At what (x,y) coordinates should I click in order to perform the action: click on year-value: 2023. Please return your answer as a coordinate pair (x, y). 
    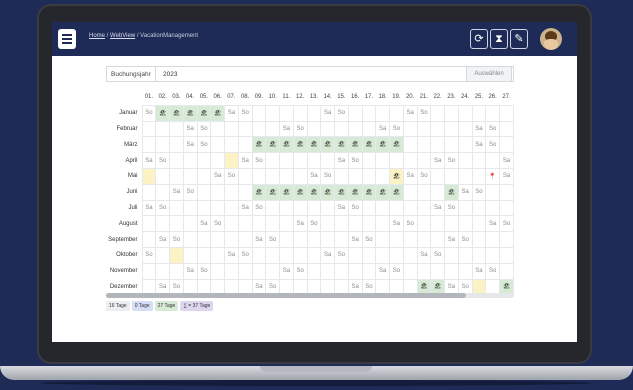
    Looking at the image, I should click on (170, 74).